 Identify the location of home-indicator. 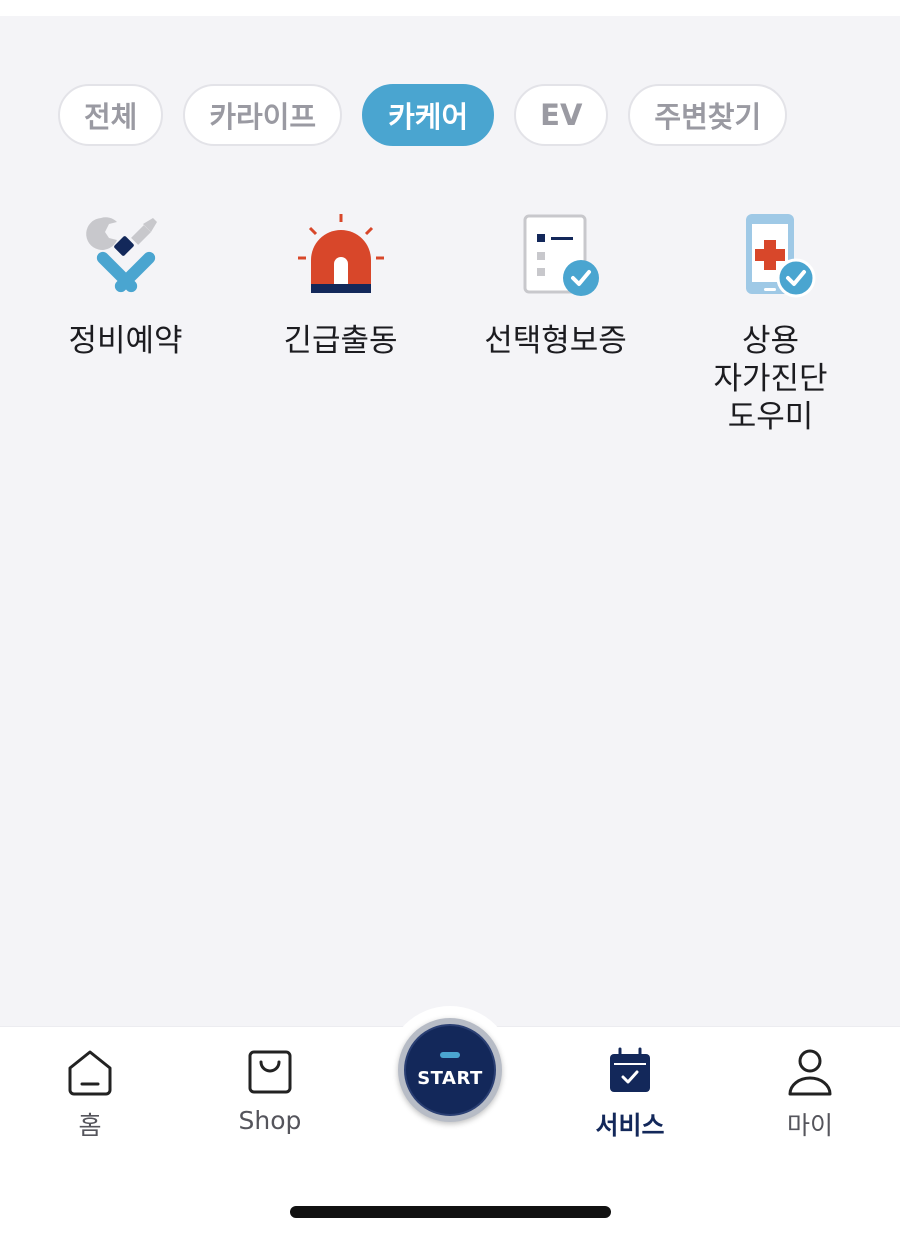
(450, 1212).